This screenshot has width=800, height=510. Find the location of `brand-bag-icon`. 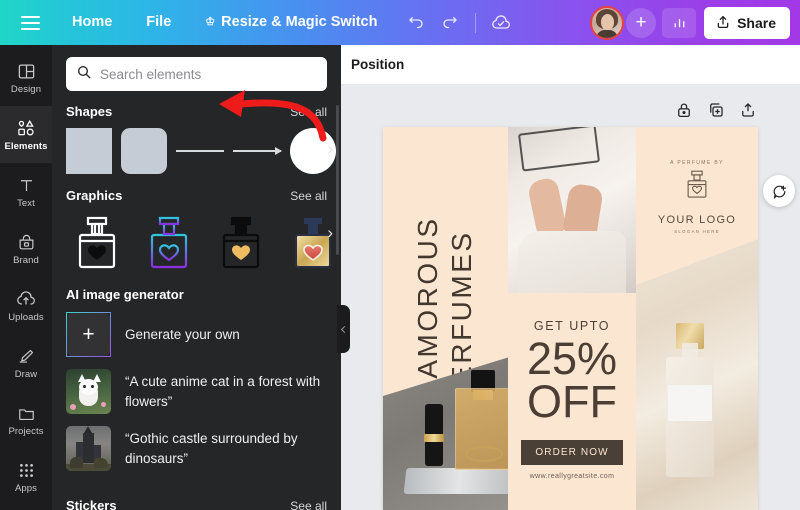

brand-bag-icon is located at coordinates (26, 242).